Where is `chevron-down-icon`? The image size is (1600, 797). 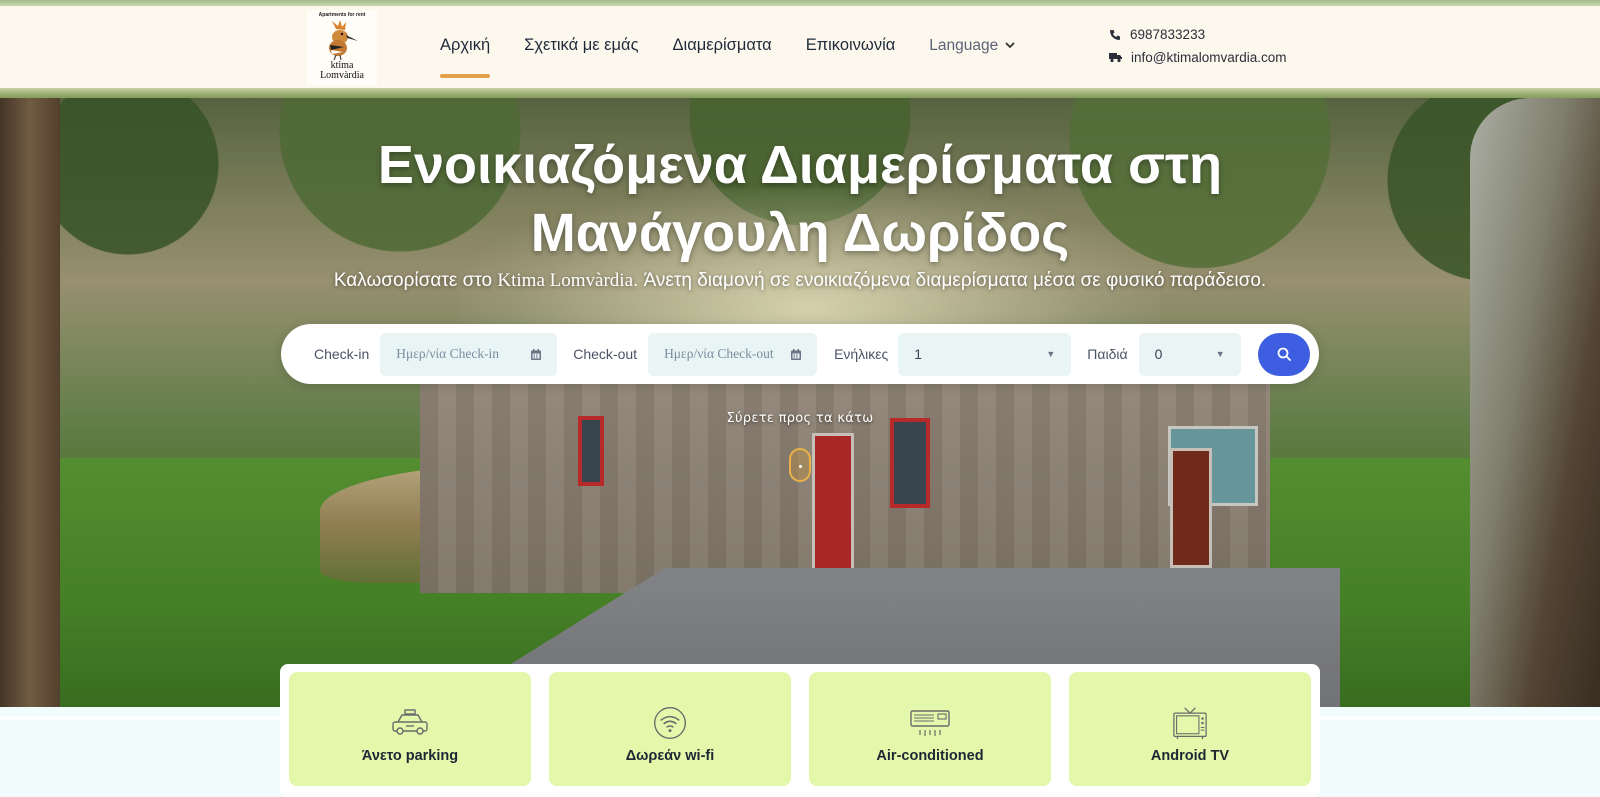 chevron-down-icon is located at coordinates (1010, 45).